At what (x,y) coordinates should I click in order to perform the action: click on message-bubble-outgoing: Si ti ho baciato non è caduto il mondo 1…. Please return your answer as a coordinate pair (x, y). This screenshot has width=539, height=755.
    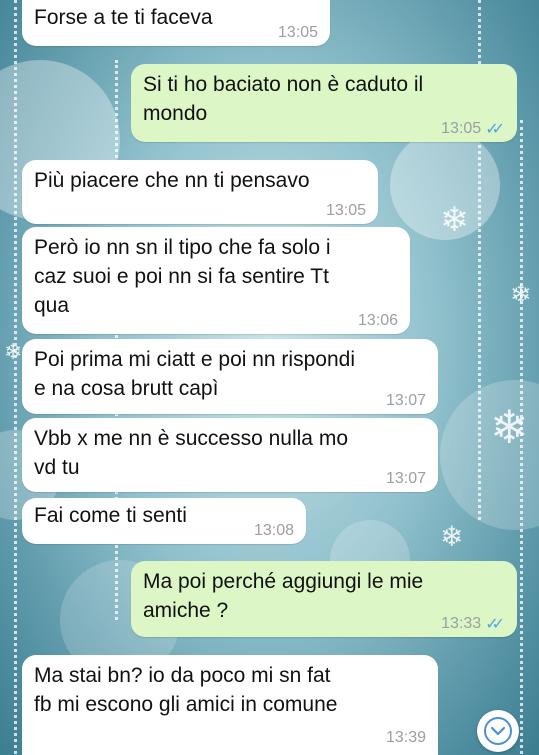
    Looking at the image, I should click on (324, 103).